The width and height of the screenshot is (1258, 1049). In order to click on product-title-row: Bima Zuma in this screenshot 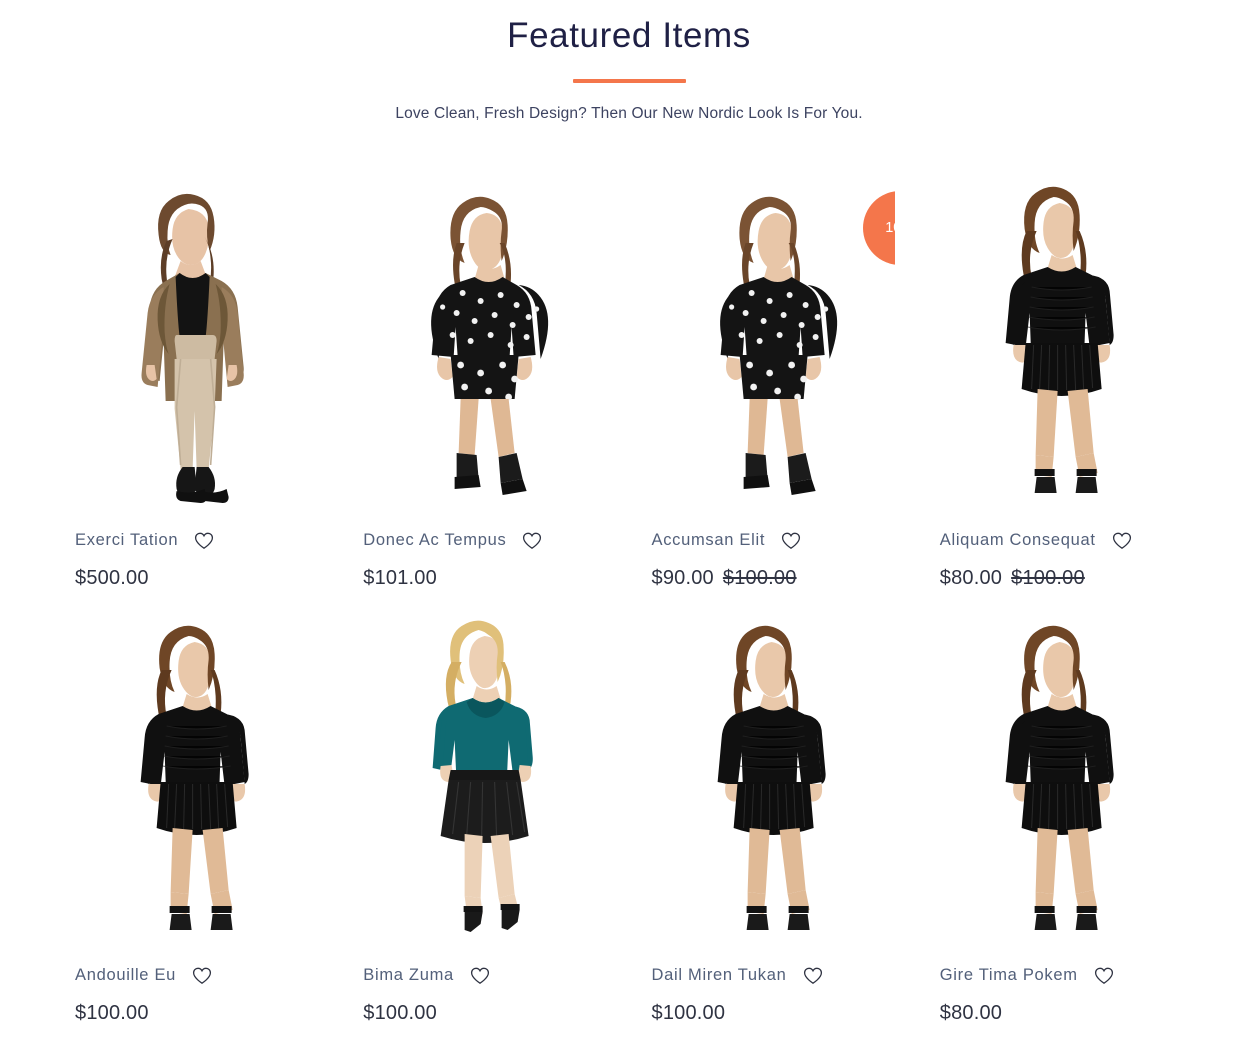, I will do `click(484, 976)`.